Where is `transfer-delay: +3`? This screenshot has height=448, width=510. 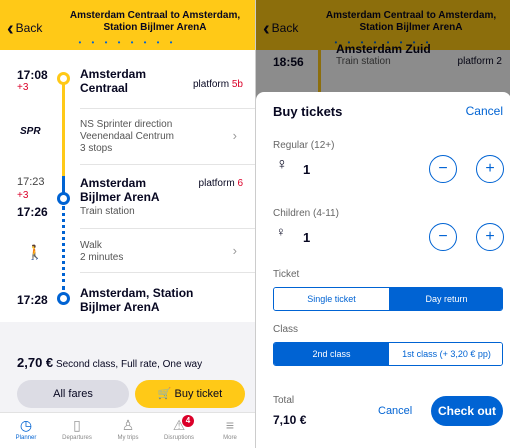 transfer-delay: +3 is located at coordinates (23, 195).